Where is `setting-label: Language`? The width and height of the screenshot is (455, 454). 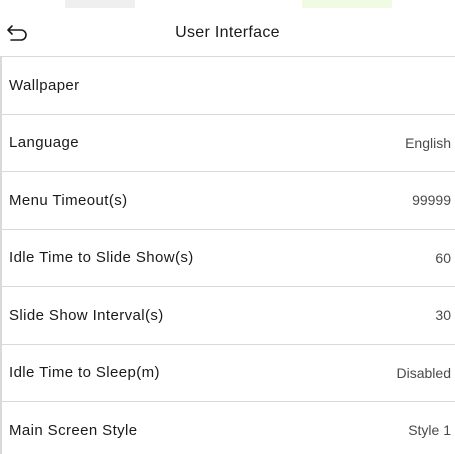 setting-label: Language is located at coordinates (44, 143).